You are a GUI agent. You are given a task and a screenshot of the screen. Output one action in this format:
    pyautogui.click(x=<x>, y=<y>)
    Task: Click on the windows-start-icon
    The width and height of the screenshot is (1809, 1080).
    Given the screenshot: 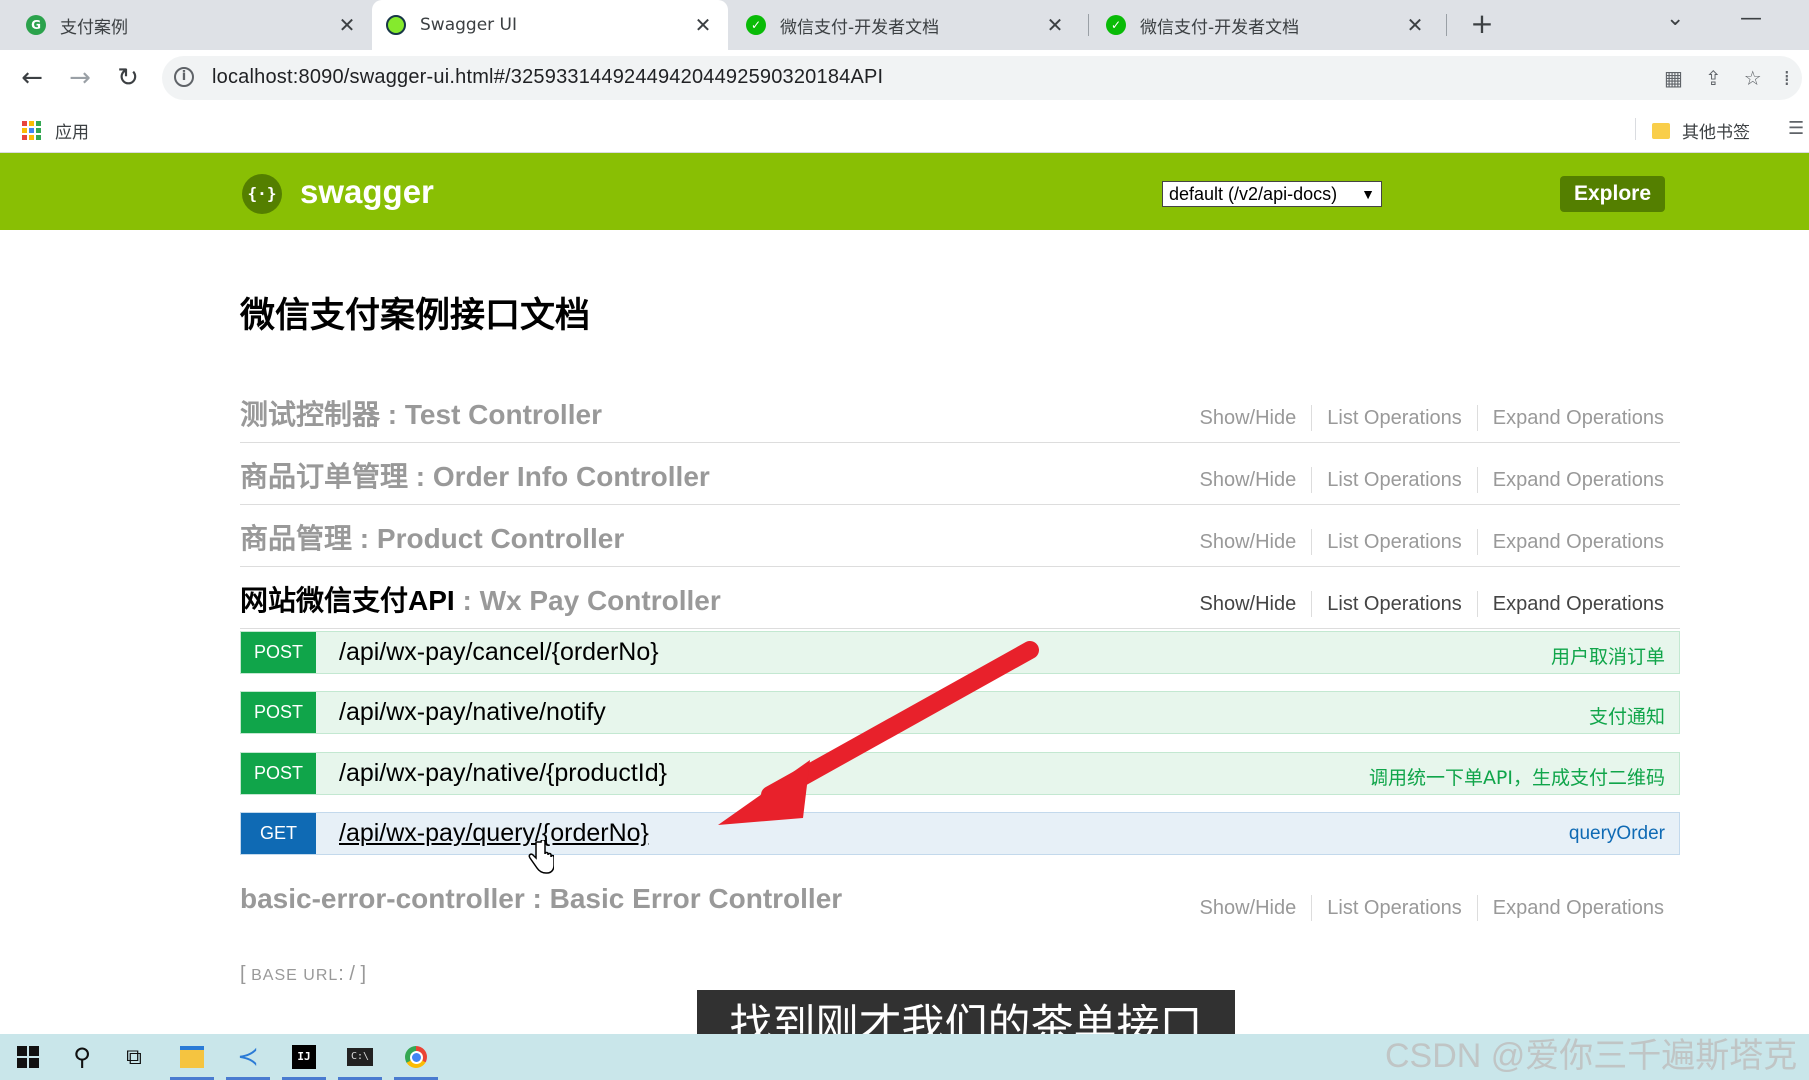 What is the action you would take?
    pyautogui.click(x=28, y=1057)
    